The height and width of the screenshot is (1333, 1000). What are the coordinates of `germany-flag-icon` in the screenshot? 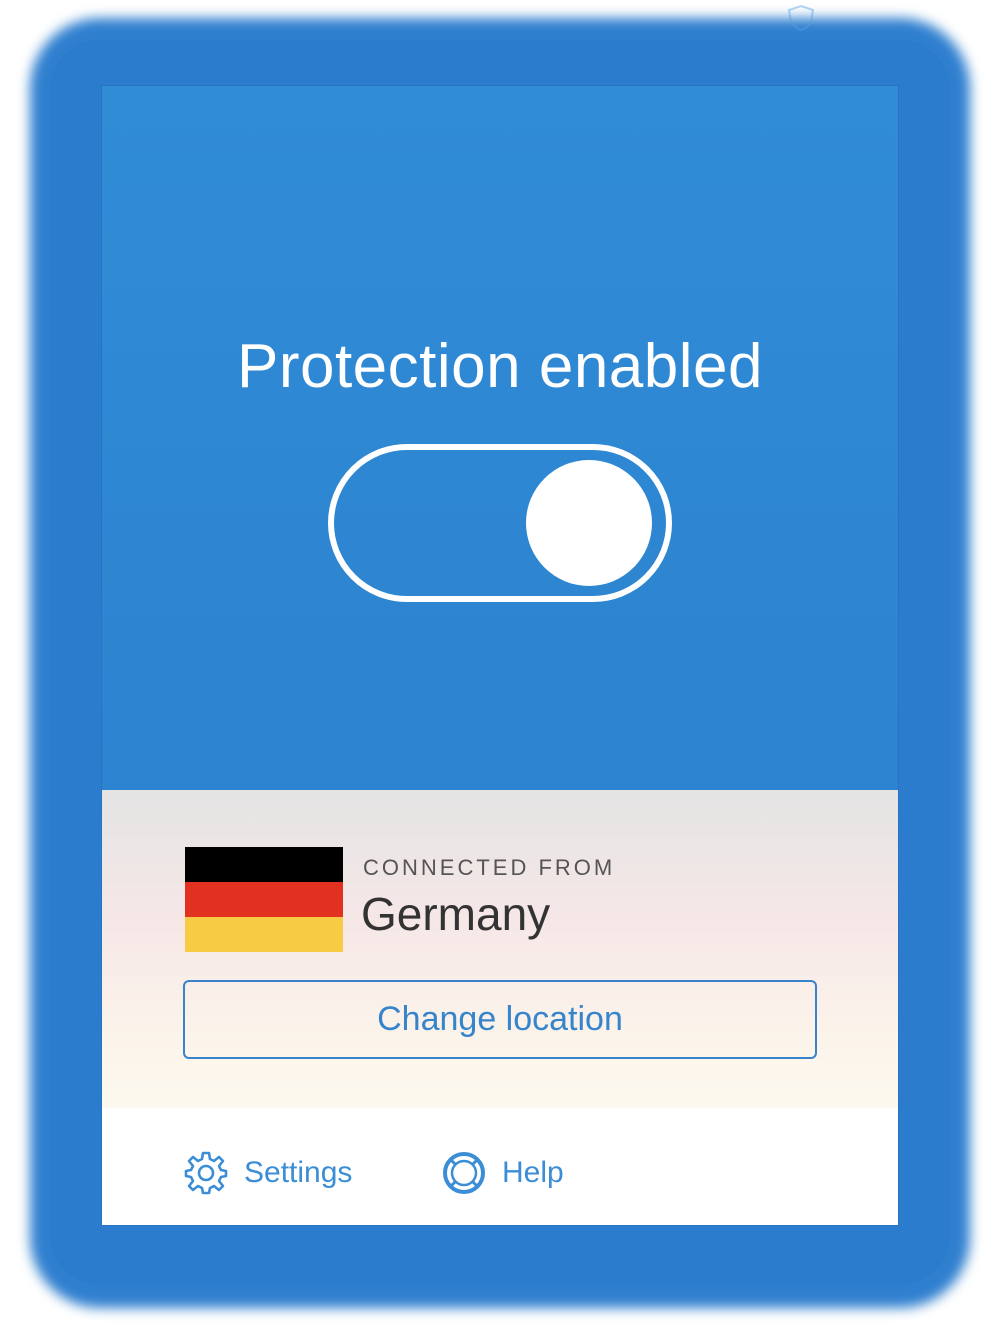 It's located at (264, 899).